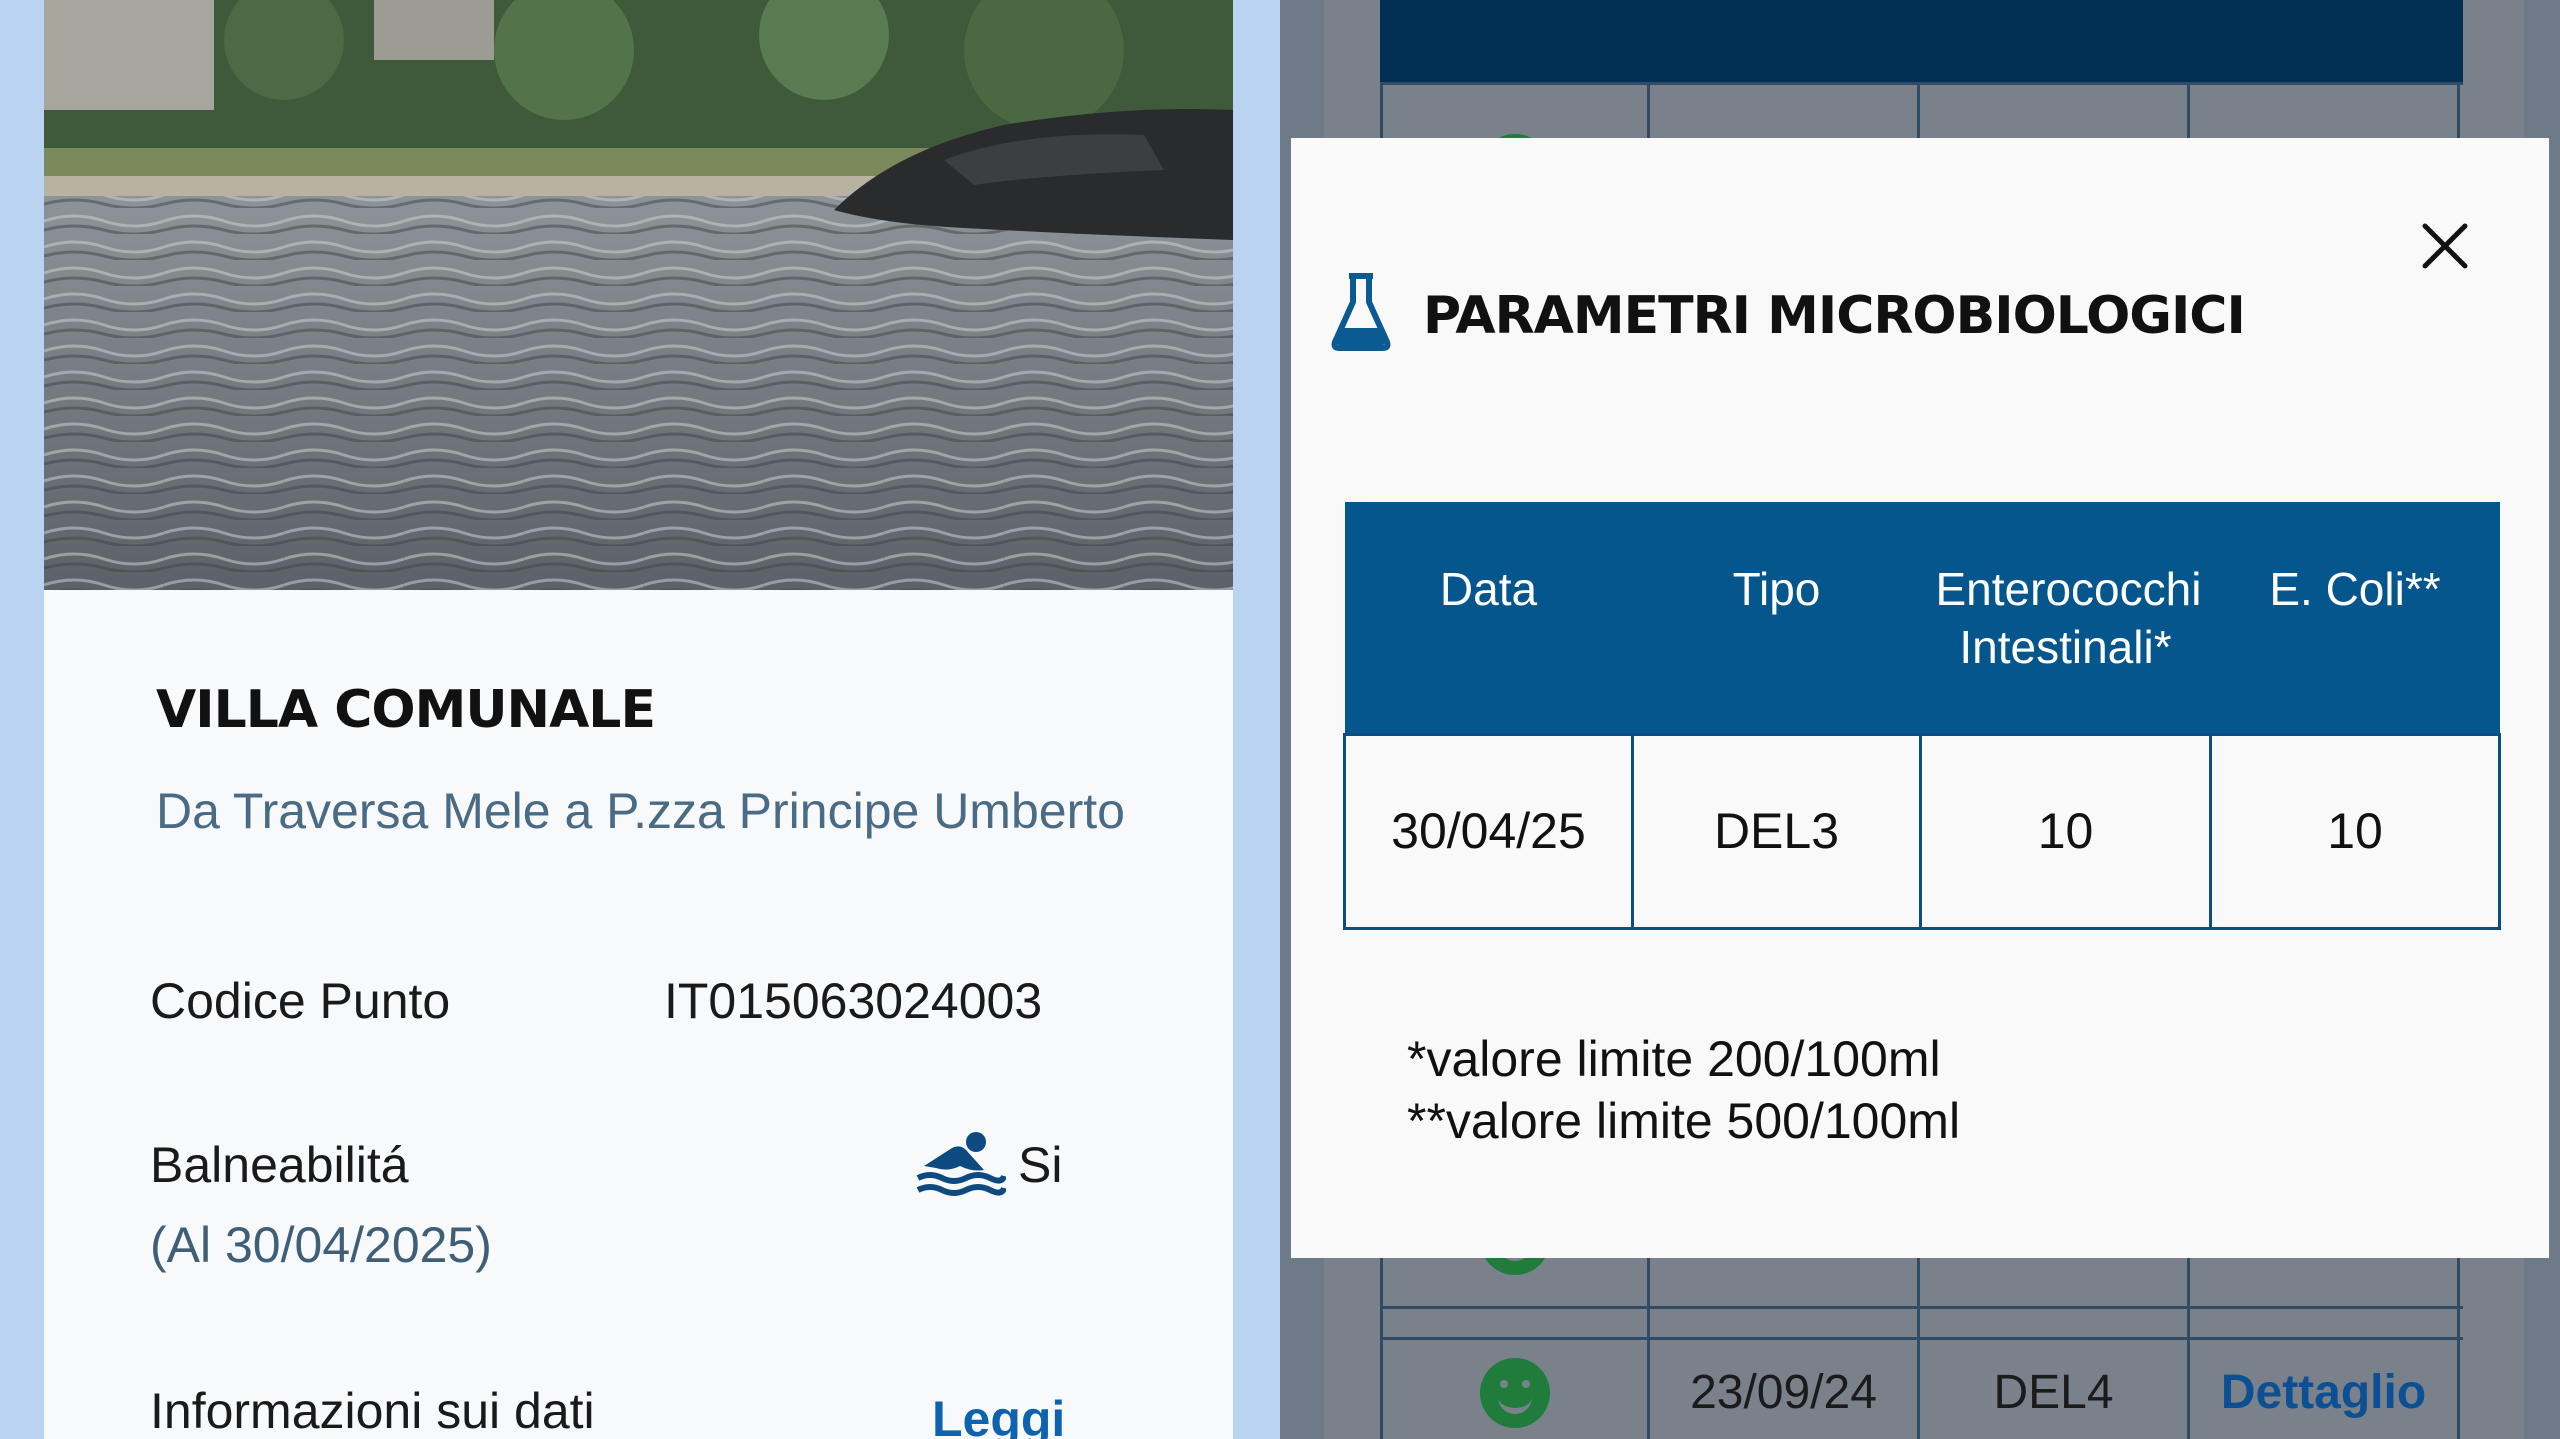 Image resolution: width=2560 pixels, height=1439 pixels. I want to click on note-enterococchi: *valore limite 200/100ml, so click(1674, 1059).